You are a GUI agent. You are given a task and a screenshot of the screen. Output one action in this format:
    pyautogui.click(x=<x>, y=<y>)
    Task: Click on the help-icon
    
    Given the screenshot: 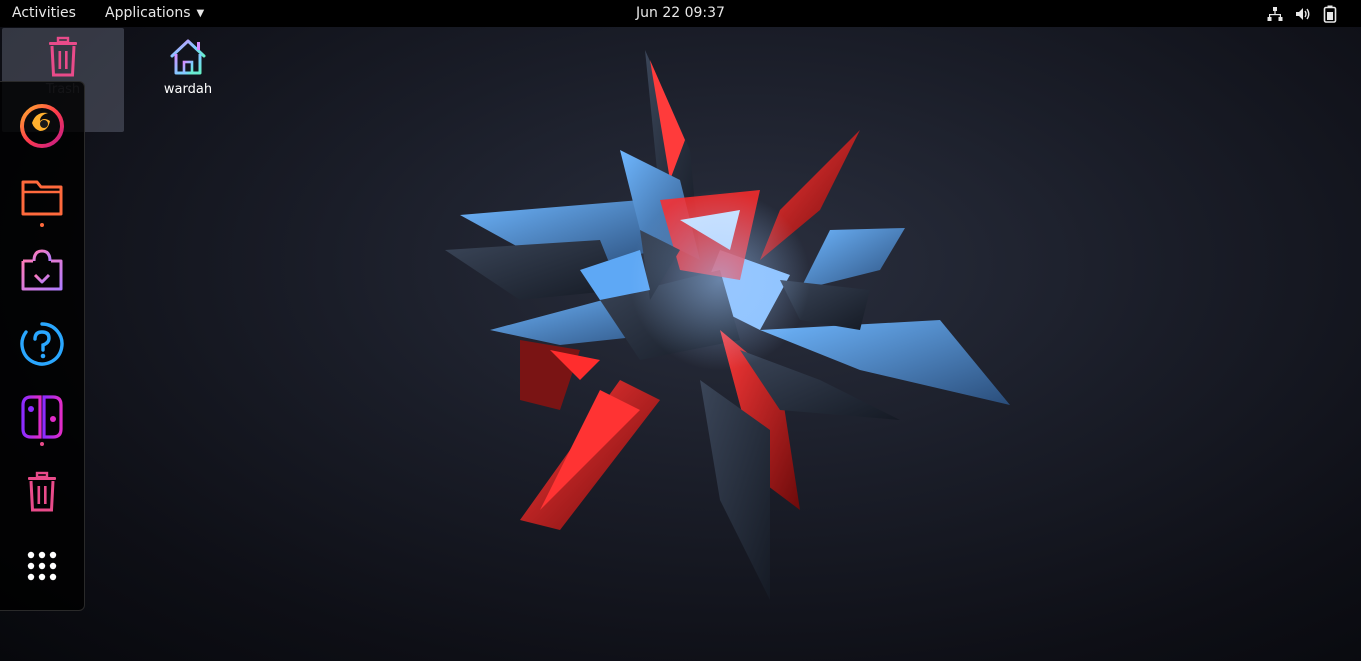 What is the action you would take?
    pyautogui.click(x=42, y=344)
    